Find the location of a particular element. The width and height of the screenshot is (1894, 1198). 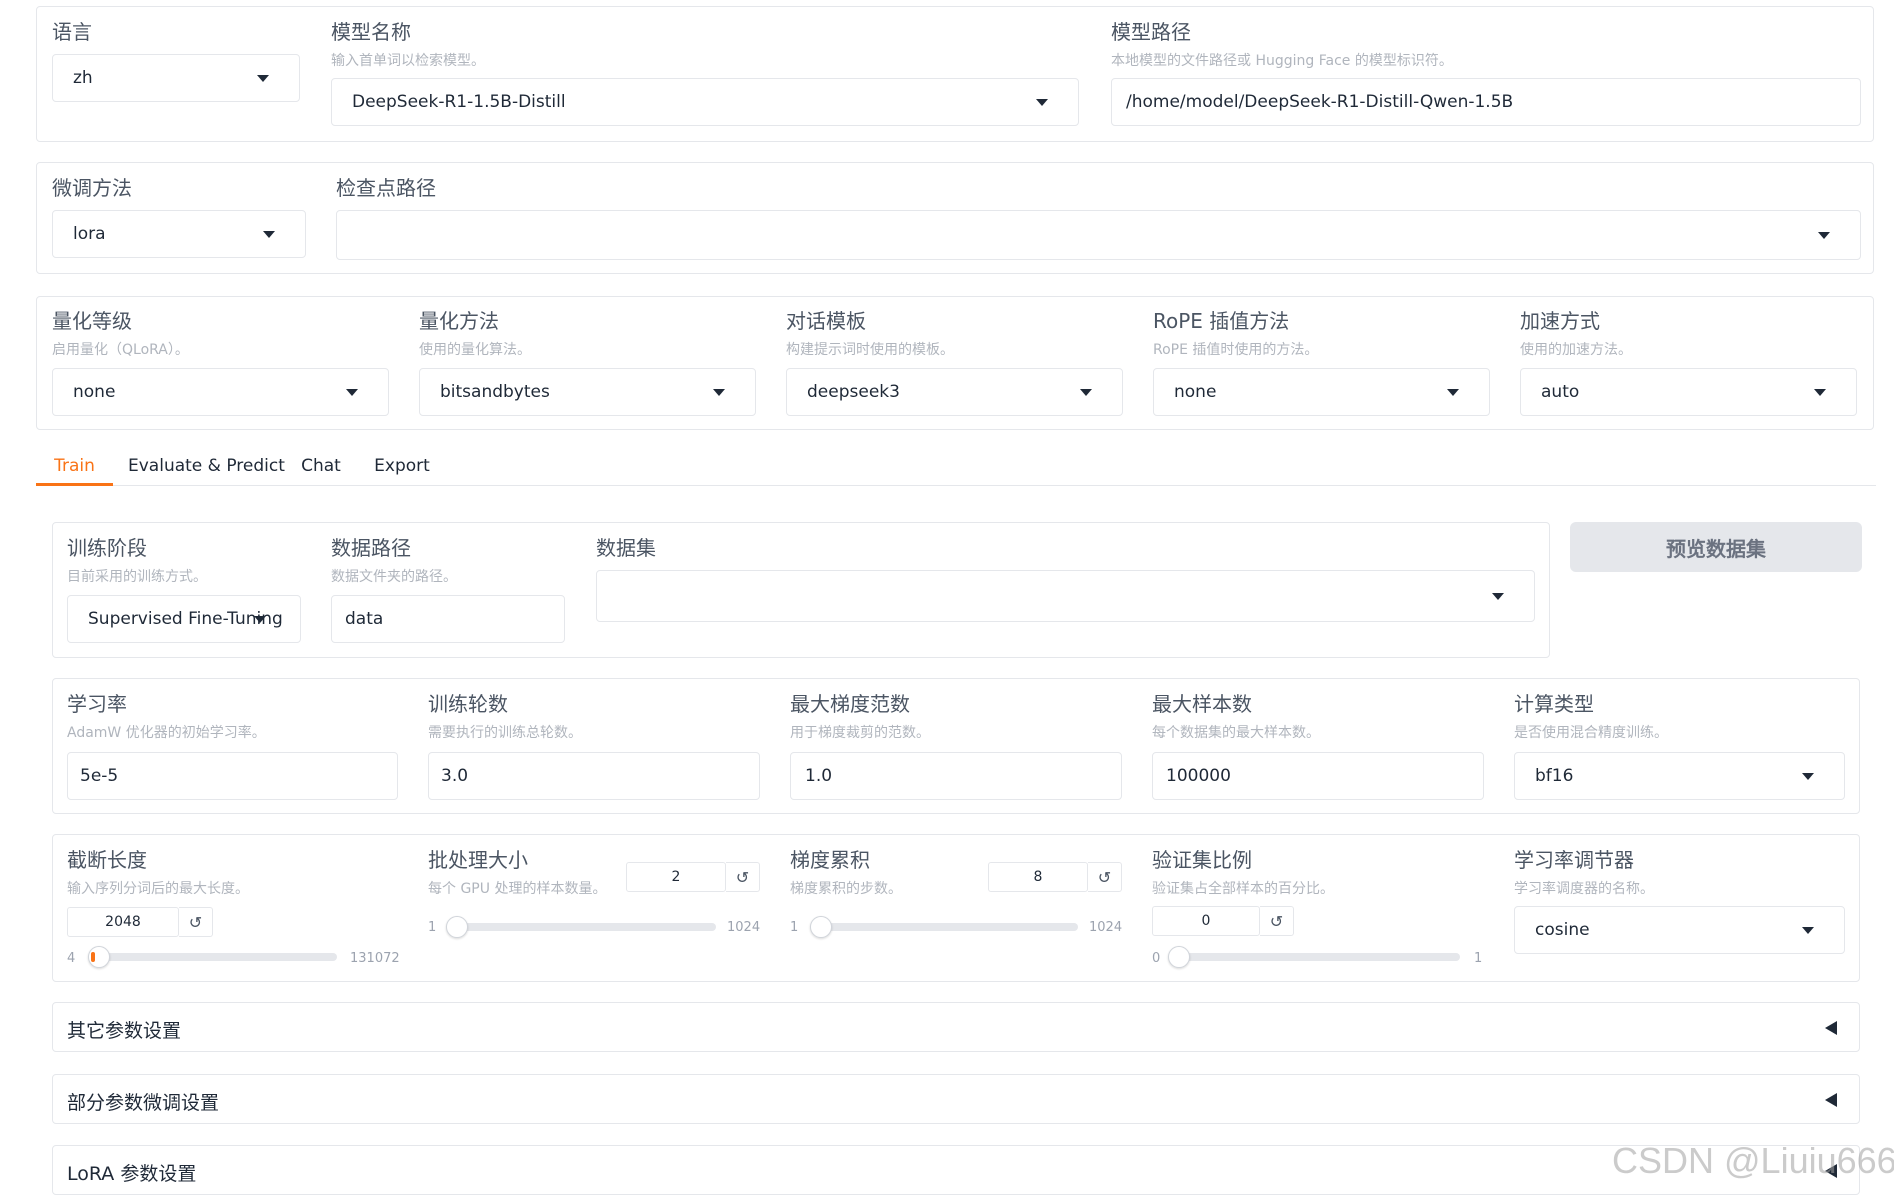

template-value: deepseek3 is located at coordinates (853, 392).